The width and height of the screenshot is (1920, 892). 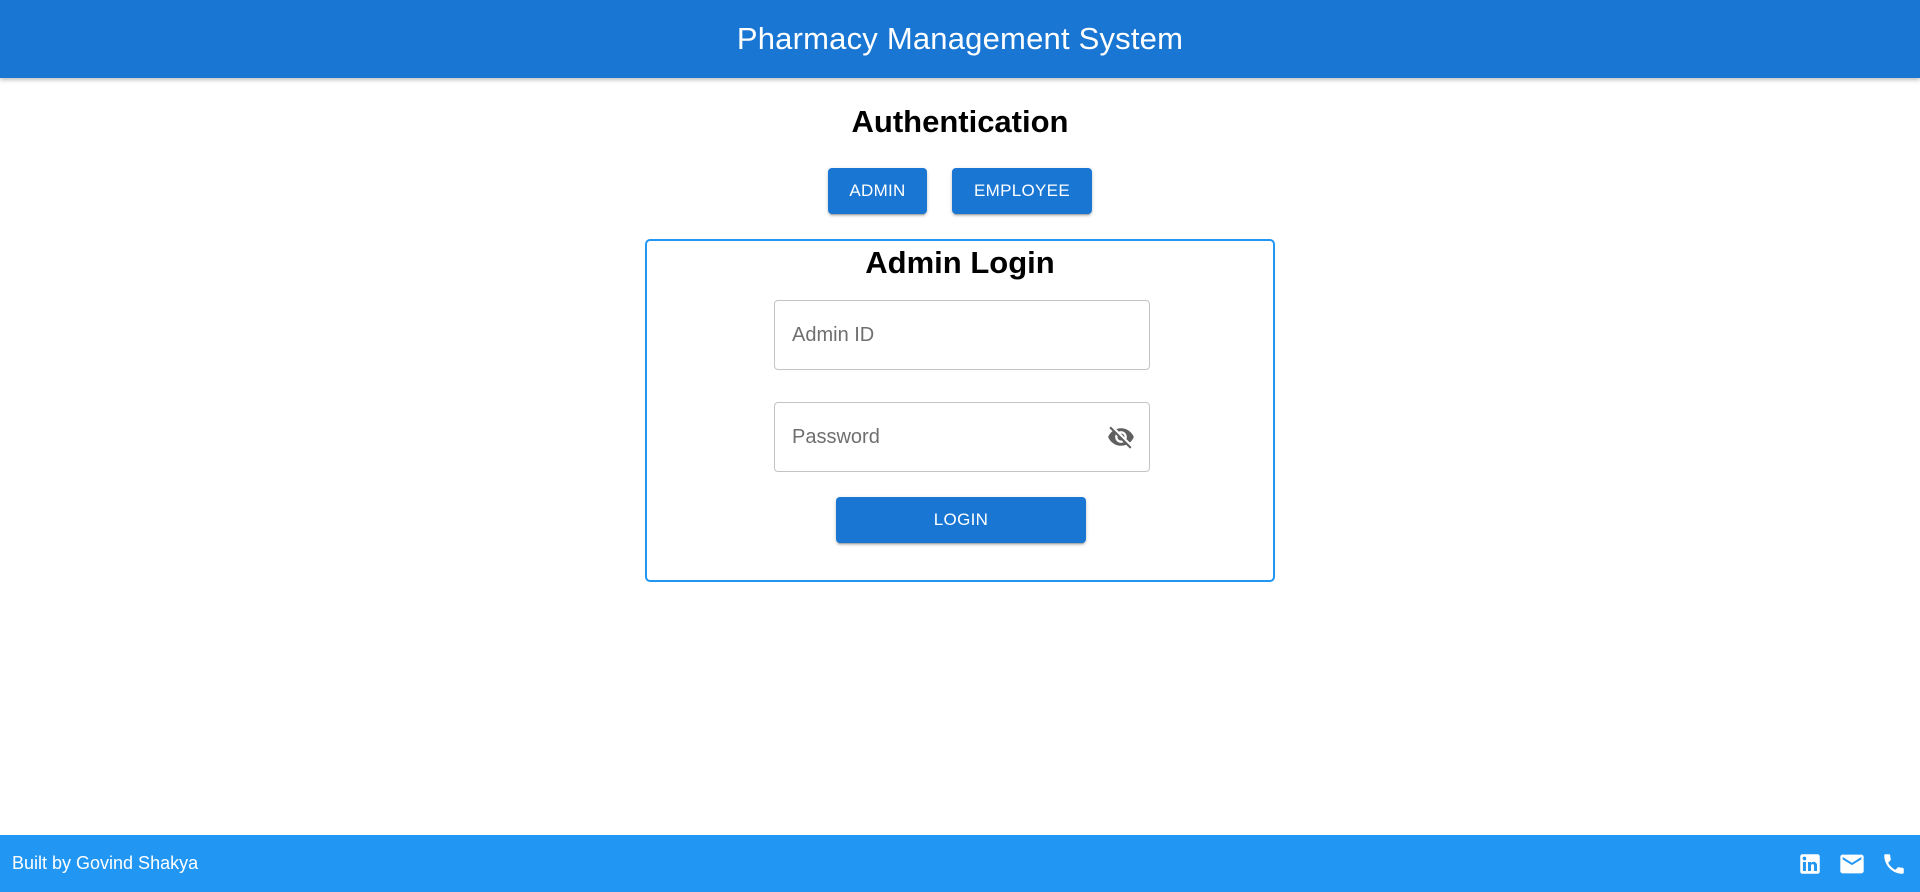 I want to click on phone-icon, so click(x=1894, y=864).